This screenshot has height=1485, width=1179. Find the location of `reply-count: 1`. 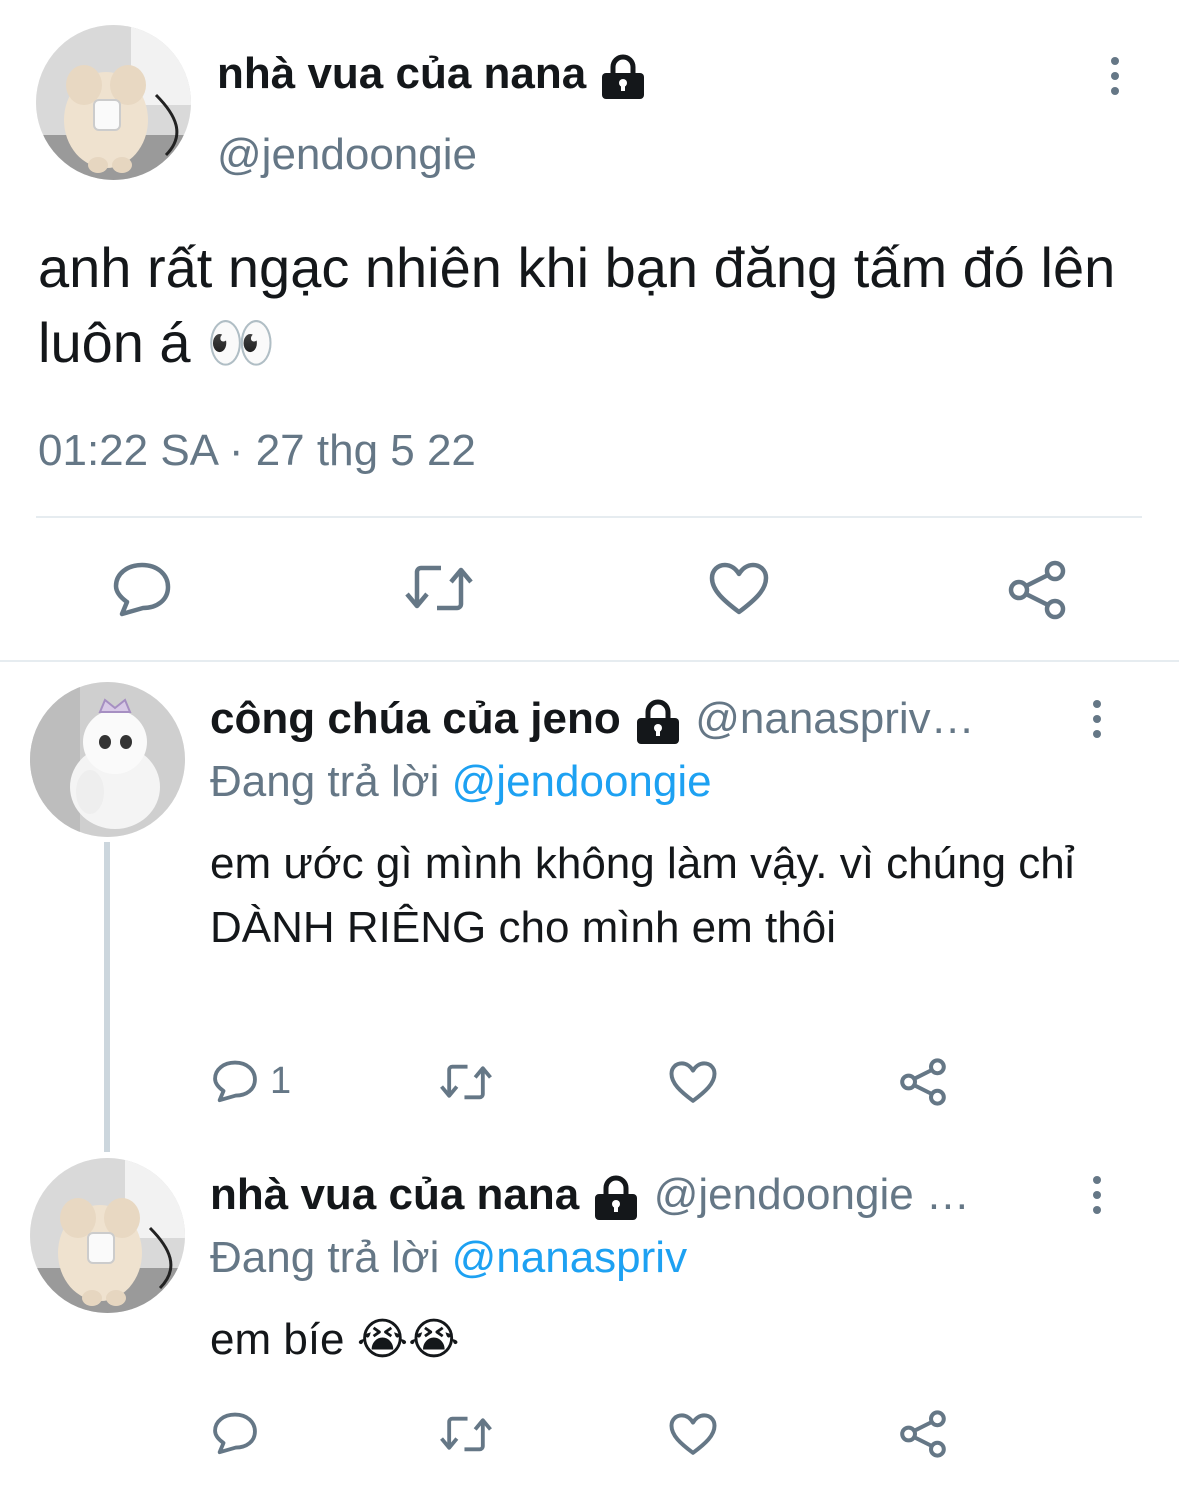

reply-count: 1 is located at coordinates (281, 1080).